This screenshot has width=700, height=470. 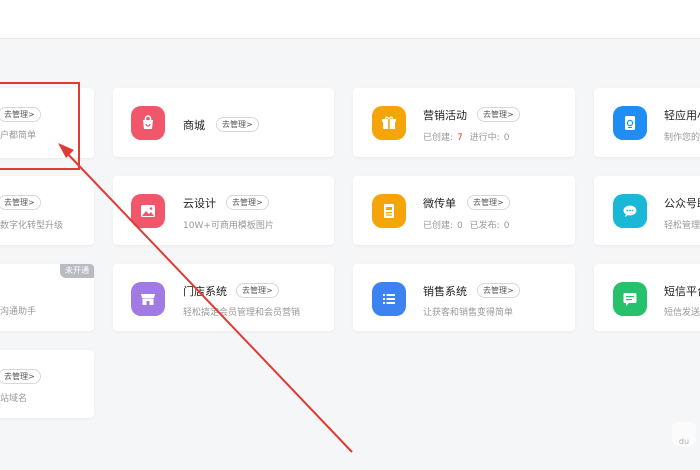 What do you see at coordinates (47, 384) in the screenshot?
I see `card-partial-4: 去管理> 站域名` at bounding box center [47, 384].